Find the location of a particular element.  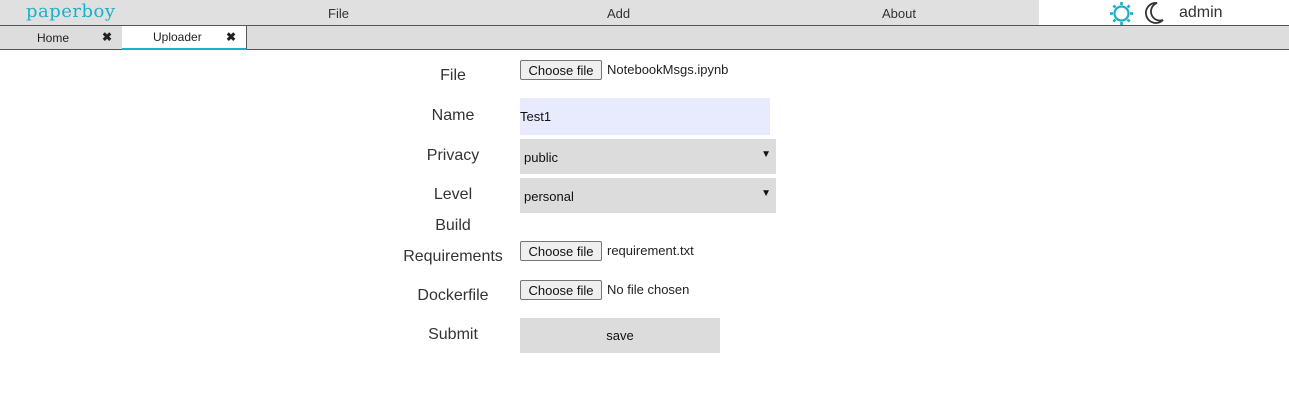

tab-uploader: Uploader ✖ is located at coordinates (184, 38).